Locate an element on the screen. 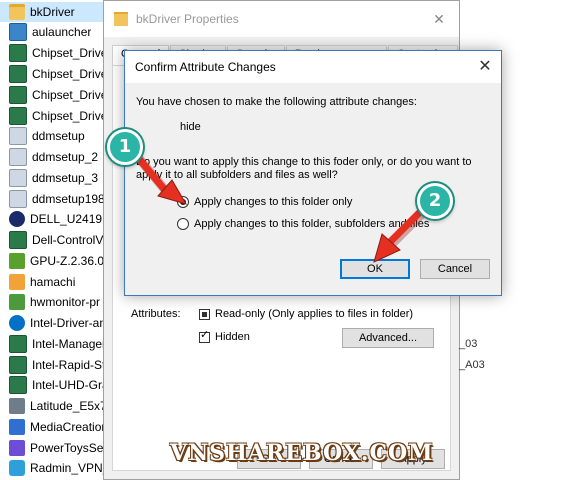 The width and height of the screenshot is (587, 480). list-item: bkDriver is located at coordinates (55, 12).